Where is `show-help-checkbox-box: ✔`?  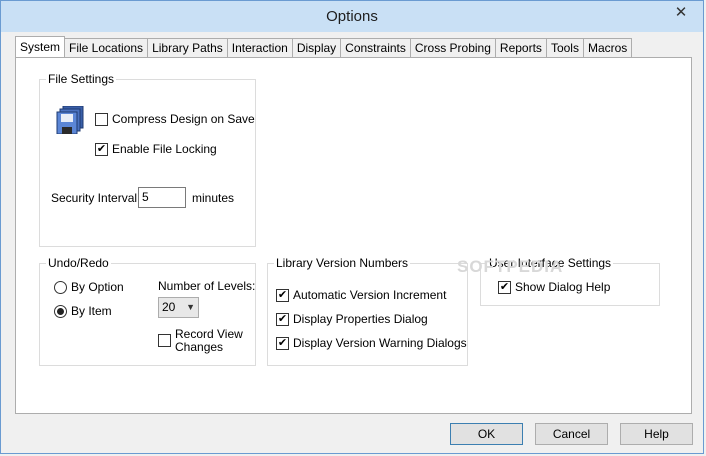 show-help-checkbox-box: ✔ is located at coordinates (504, 287).